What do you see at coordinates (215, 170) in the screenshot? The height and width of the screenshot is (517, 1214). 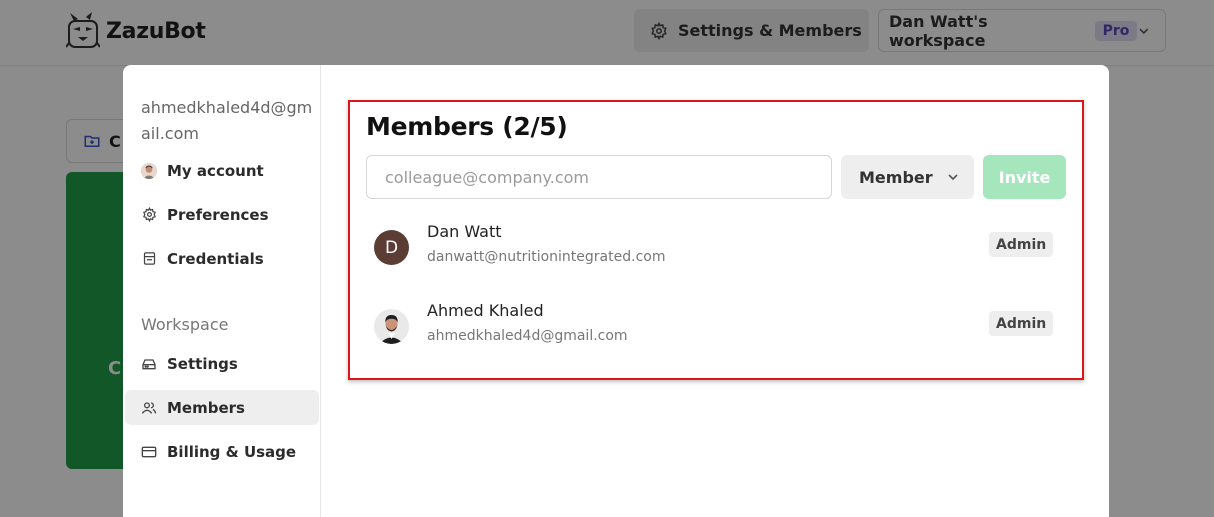 I see `sidebar-item-label: My account` at bounding box center [215, 170].